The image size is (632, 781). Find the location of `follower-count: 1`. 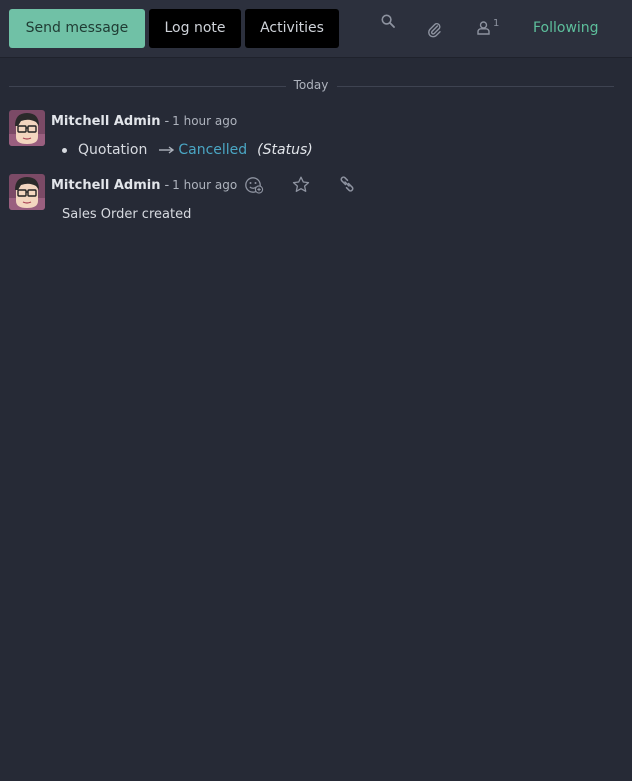

follower-count: 1 is located at coordinates (496, 23).